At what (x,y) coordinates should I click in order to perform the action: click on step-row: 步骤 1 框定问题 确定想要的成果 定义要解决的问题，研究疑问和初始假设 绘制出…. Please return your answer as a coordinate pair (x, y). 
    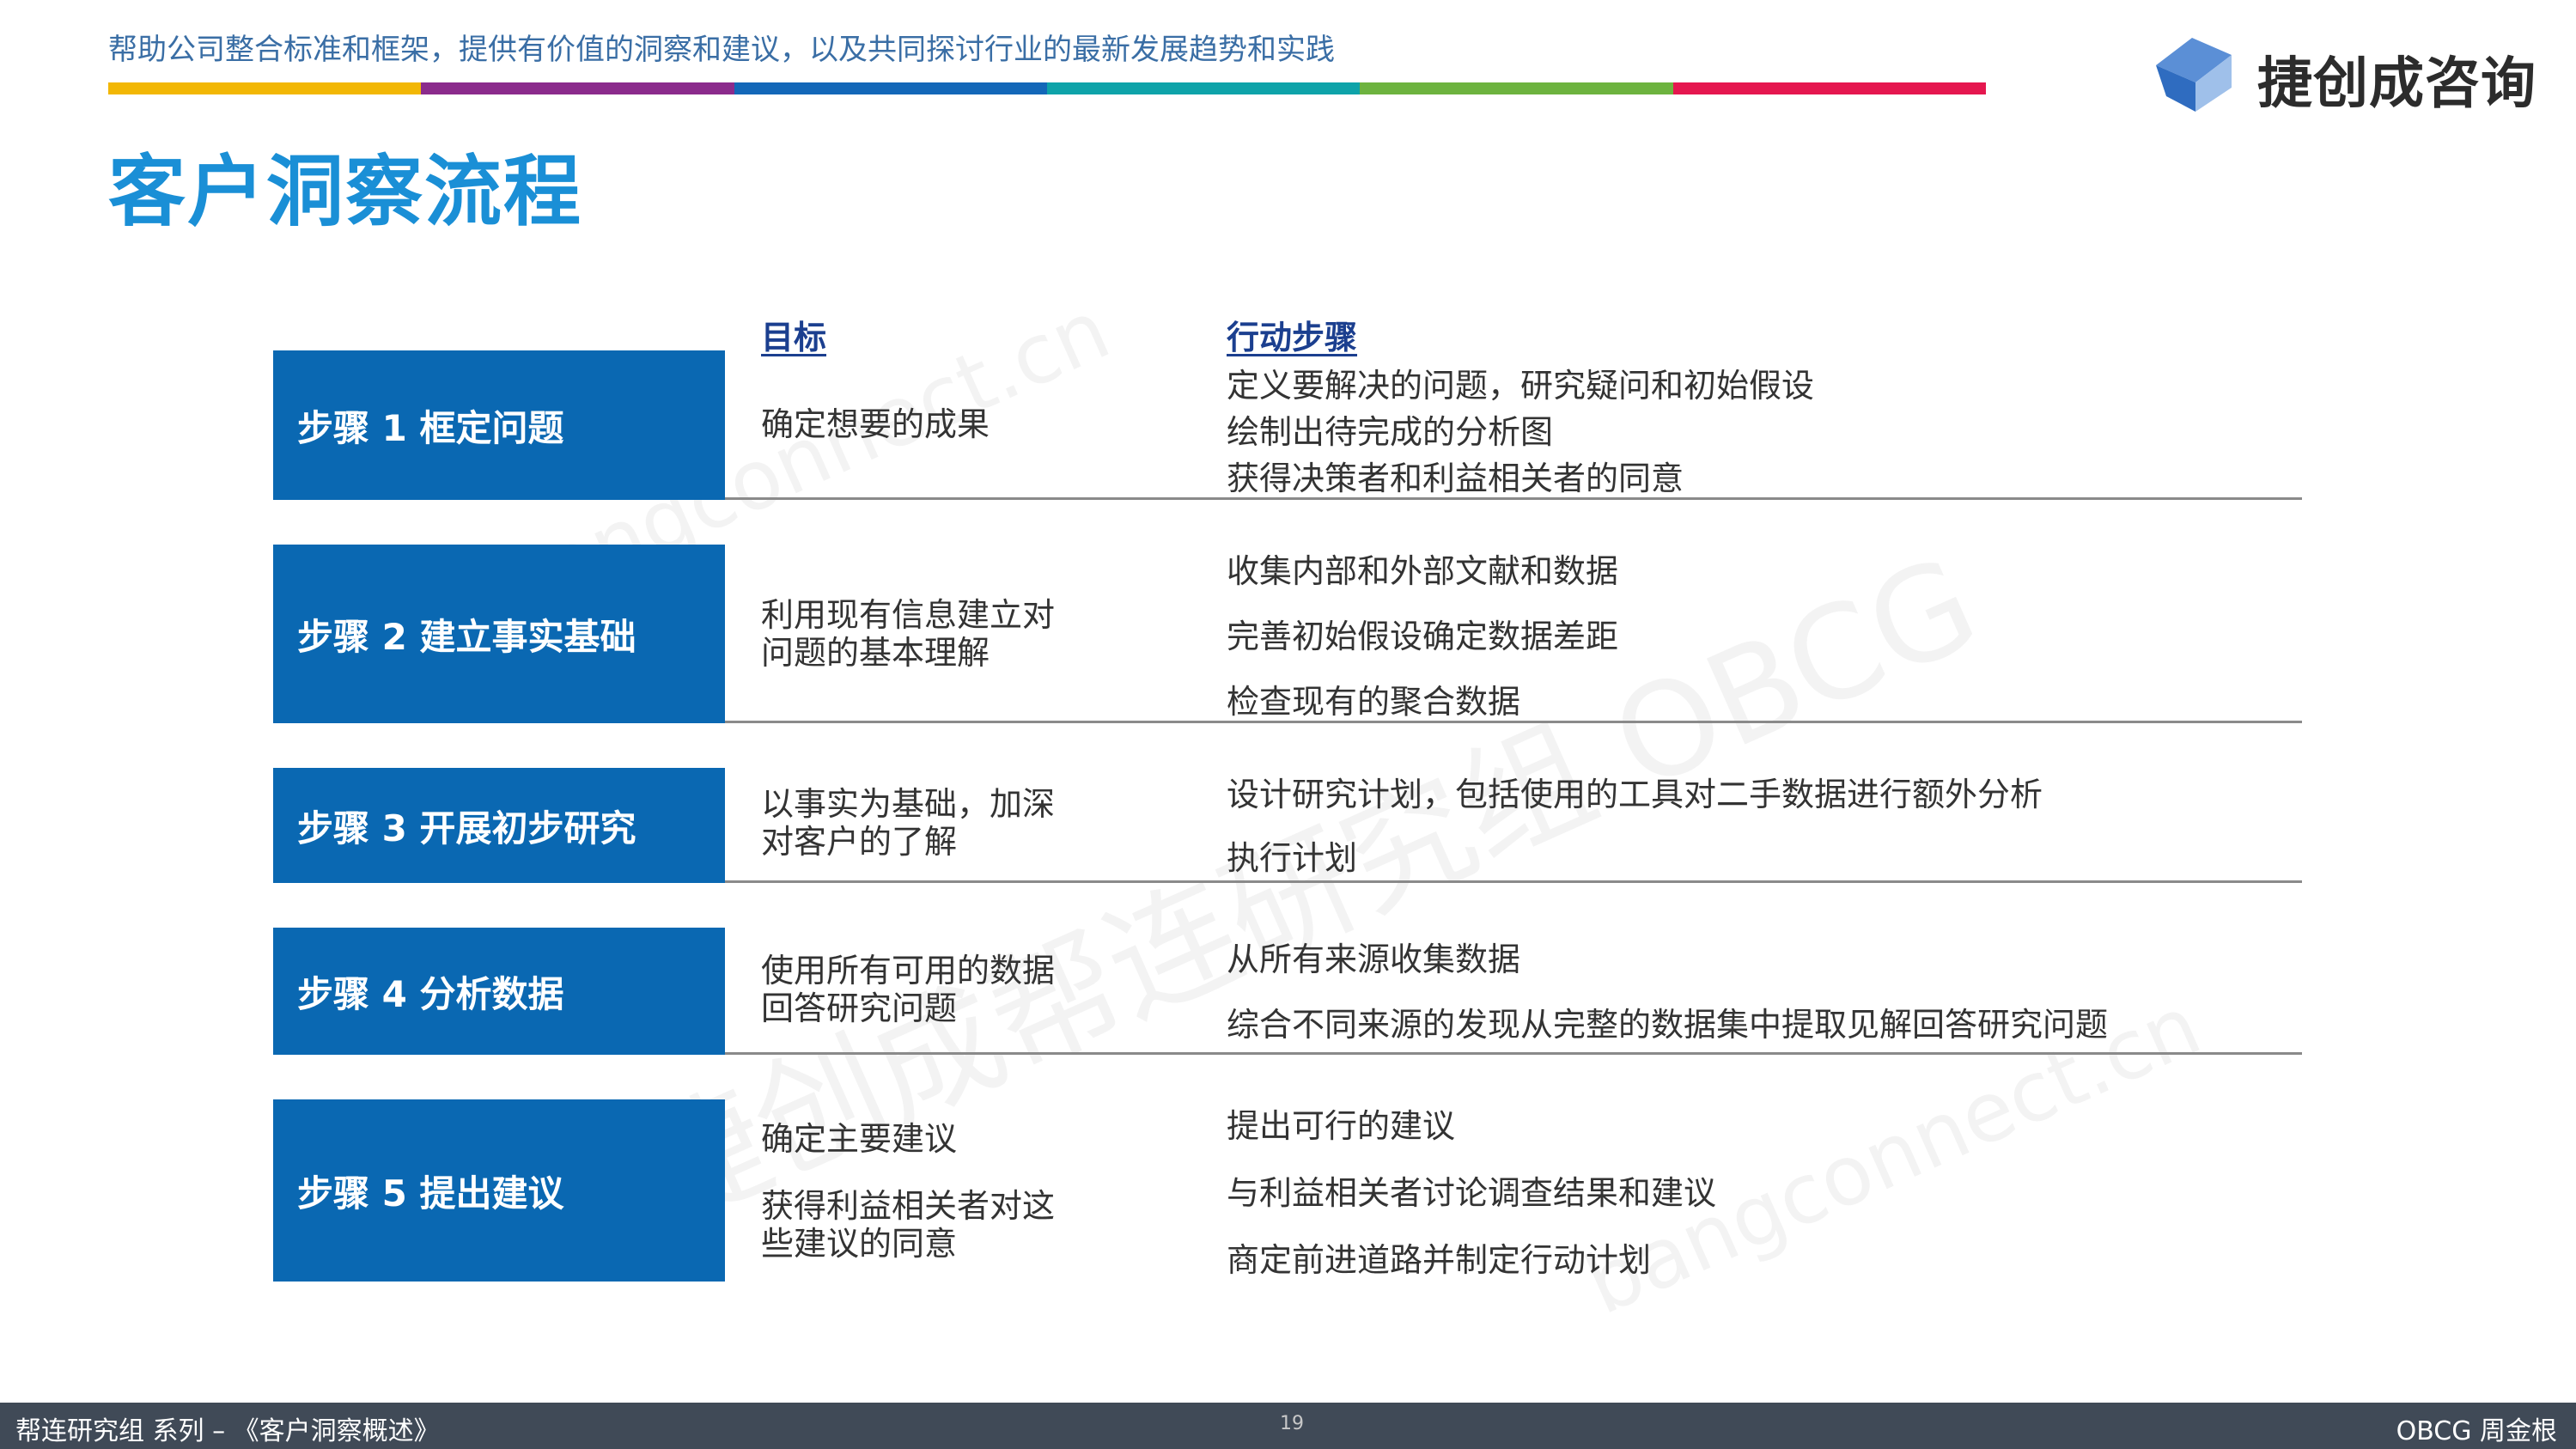
    Looking at the image, I should click on (1287, 425).